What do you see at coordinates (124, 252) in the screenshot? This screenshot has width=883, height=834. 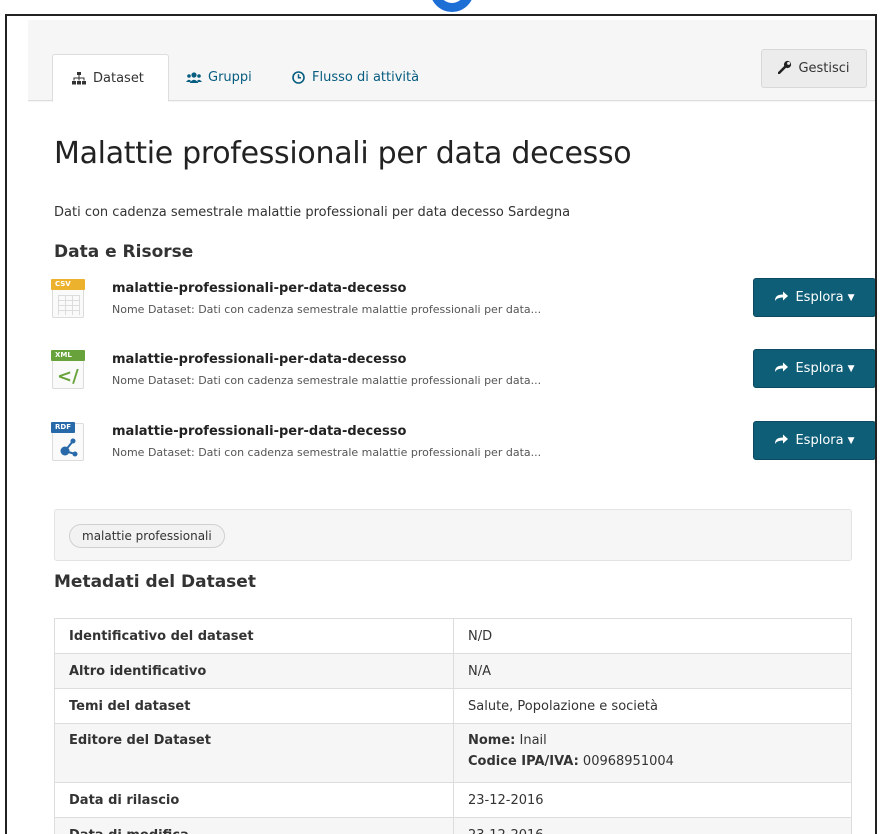 I see `resources-heading: Data e Risorse` at bounding box center [124, 252].